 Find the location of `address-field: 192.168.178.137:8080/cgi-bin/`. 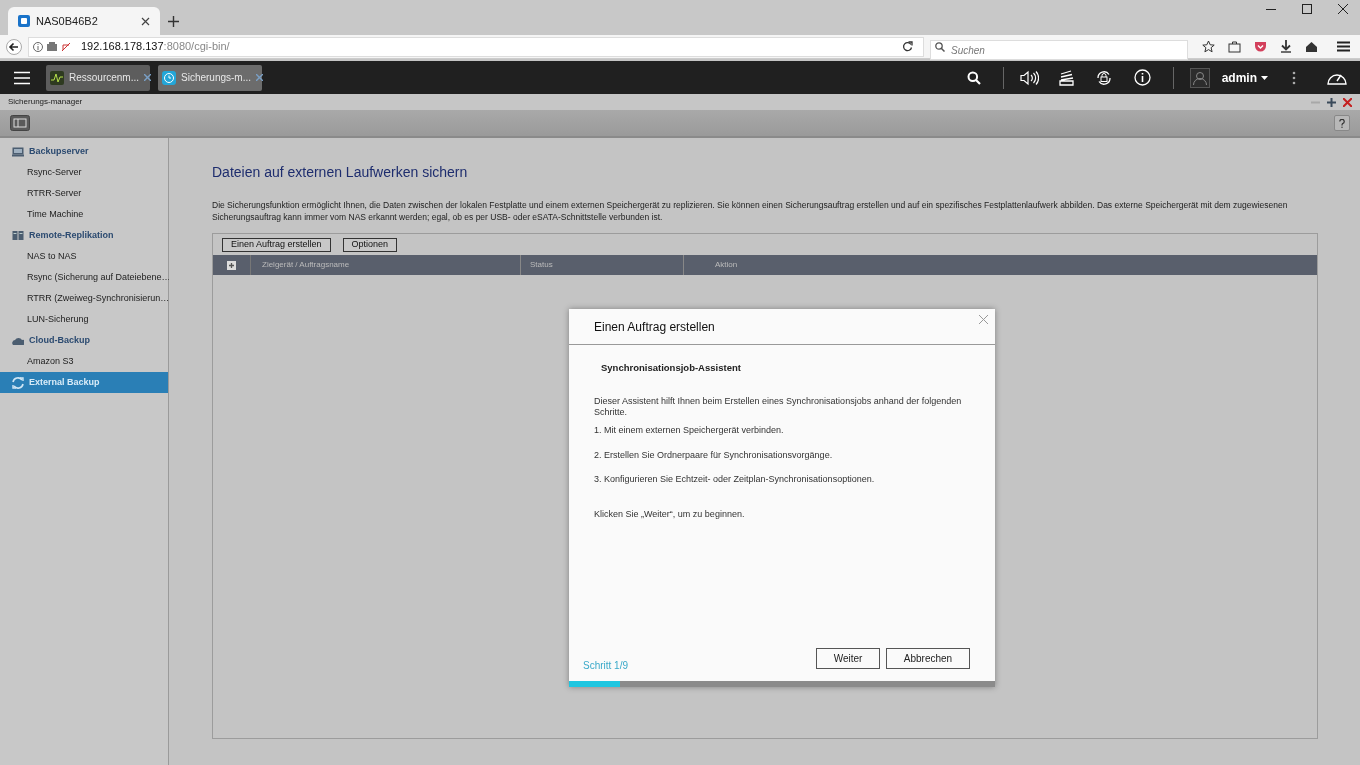

address-field: 192.168.178.137:8080/cgi-bin/ is located at coordinates (476, 46).